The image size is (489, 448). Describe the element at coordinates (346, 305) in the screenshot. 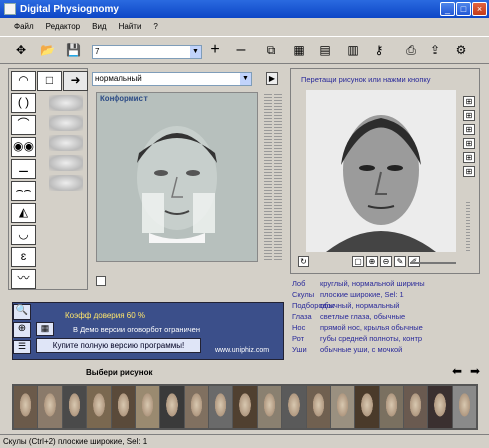

I see `table-row: Подбородок обычный, нормальный` at that location.